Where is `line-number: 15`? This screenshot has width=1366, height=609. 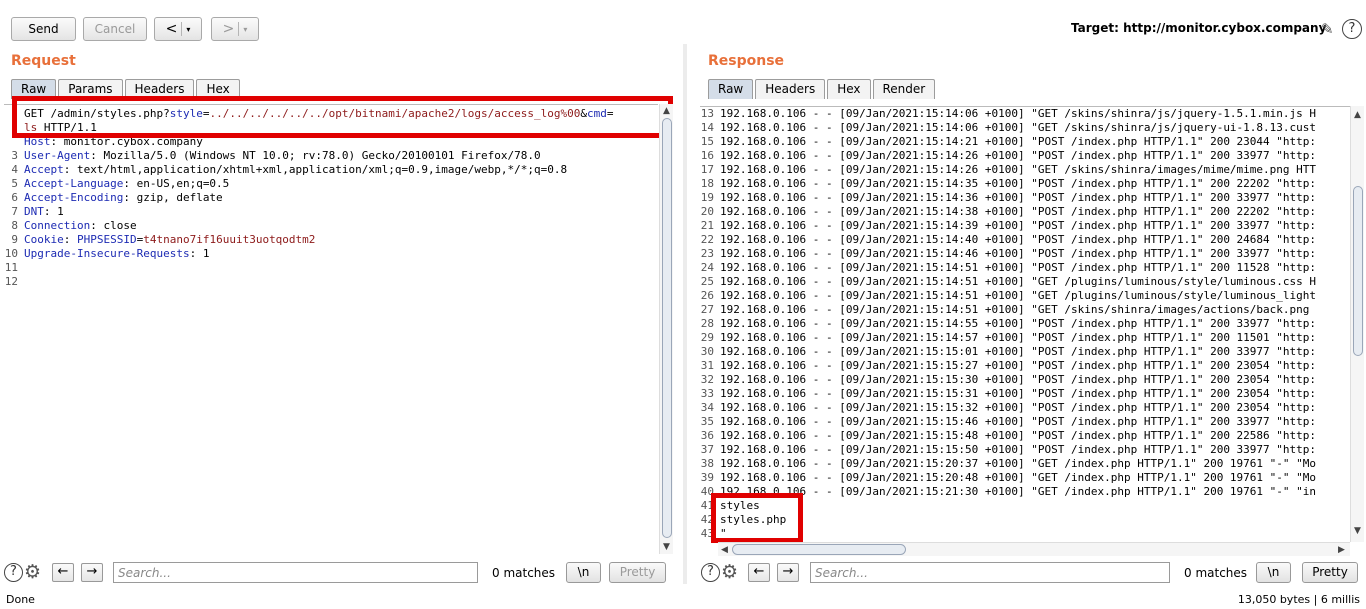
line-number: 15 is located at coordinates (707, 141).